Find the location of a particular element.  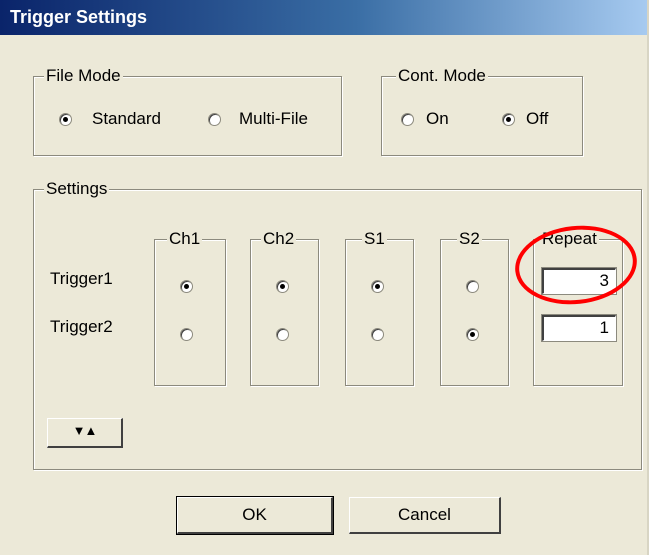

settings-legend: Settings is located at coordinates (77, 189).